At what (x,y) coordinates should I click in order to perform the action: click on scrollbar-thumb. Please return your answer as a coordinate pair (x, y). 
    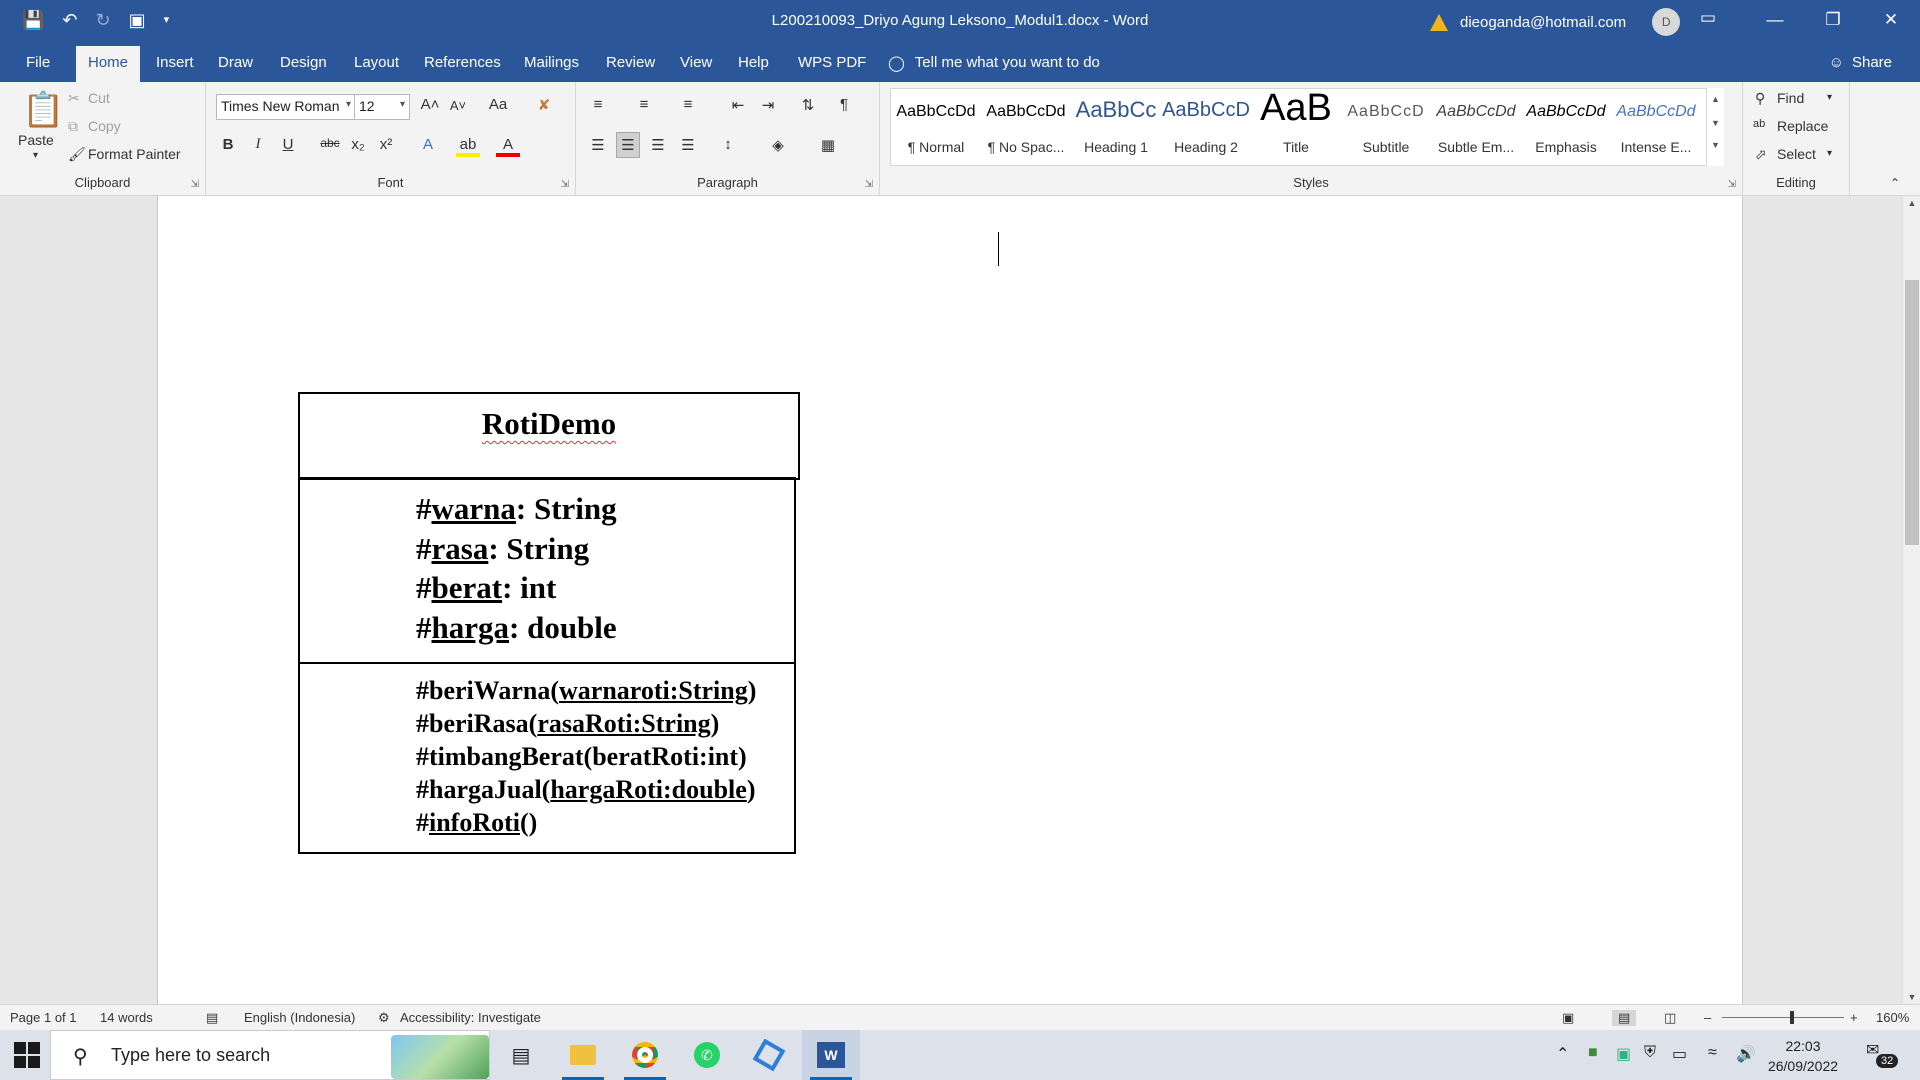
    Looking at the image, I should click on (1912, 412).